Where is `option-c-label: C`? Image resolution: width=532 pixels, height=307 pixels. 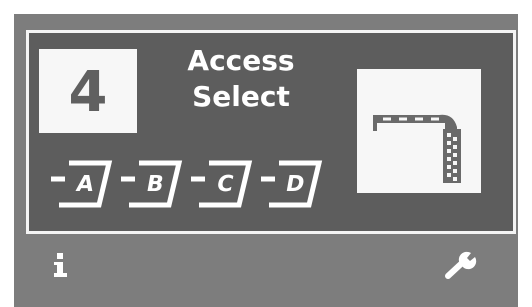 option-c-label: C is located at coordinates (225, 184).